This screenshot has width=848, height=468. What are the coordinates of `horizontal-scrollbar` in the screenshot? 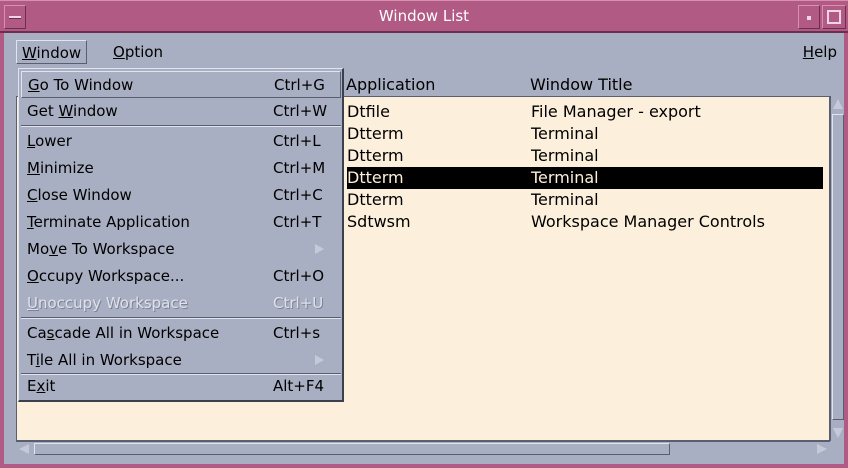 It's located at (423, 448).